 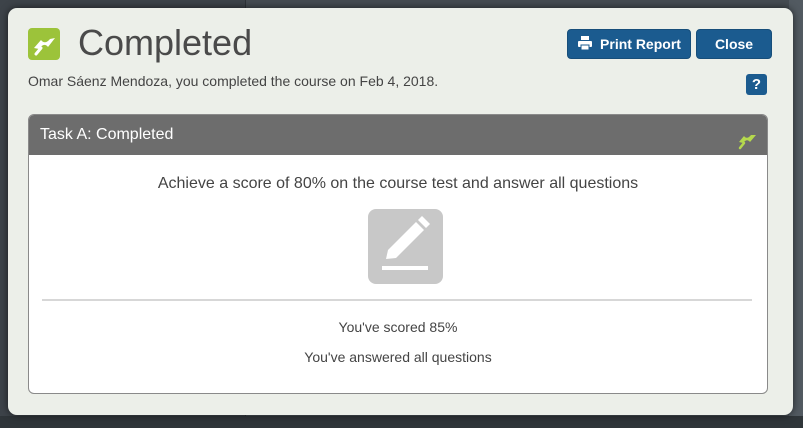 I want to click on close-label: Close, so click(x=734, y=44).